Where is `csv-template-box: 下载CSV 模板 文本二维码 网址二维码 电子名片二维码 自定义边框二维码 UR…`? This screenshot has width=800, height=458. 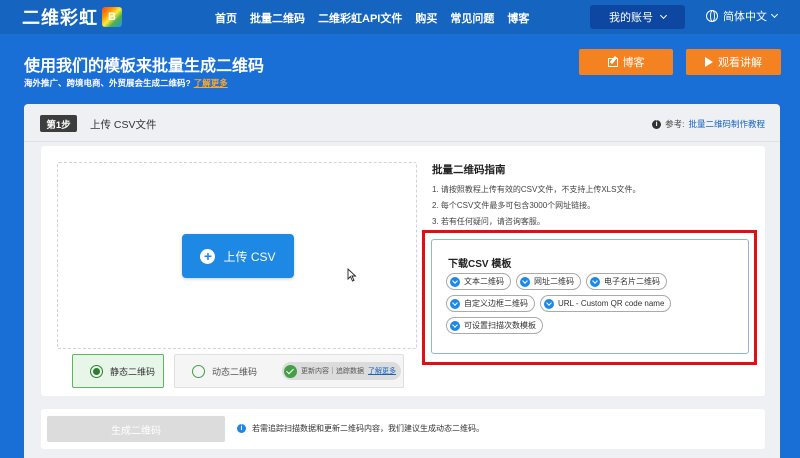 csv-template-box: 下载CSV 模板 文本二维码 网址二维码 电子名片二维码 自定义边框二维码 UR… is located at coordinates (590, 296).